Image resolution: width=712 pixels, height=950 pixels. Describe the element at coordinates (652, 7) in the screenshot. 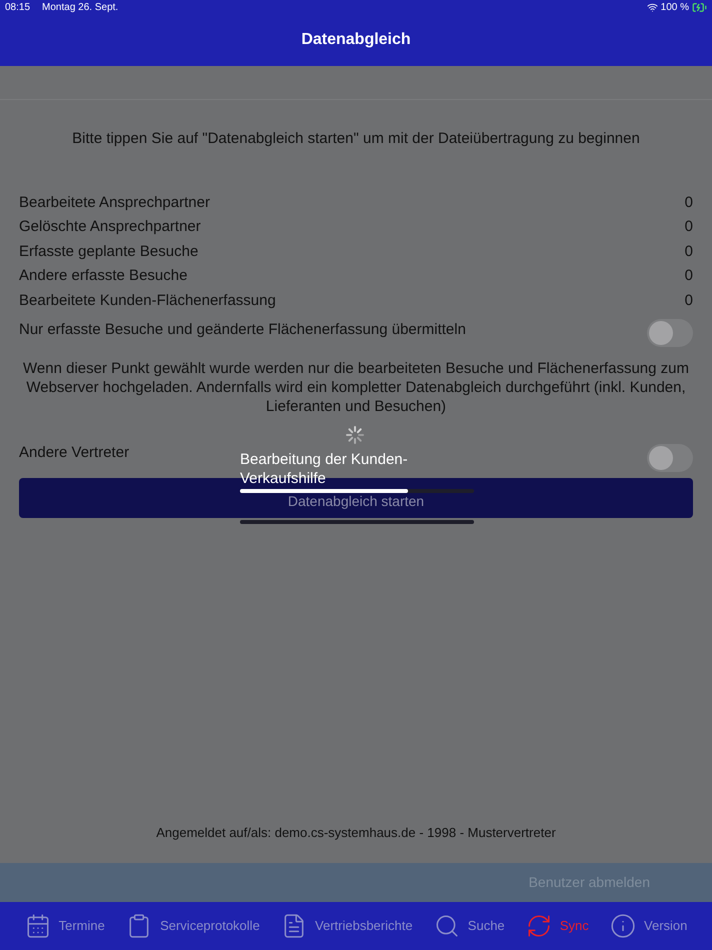

I see `wifi-icon` at that location.